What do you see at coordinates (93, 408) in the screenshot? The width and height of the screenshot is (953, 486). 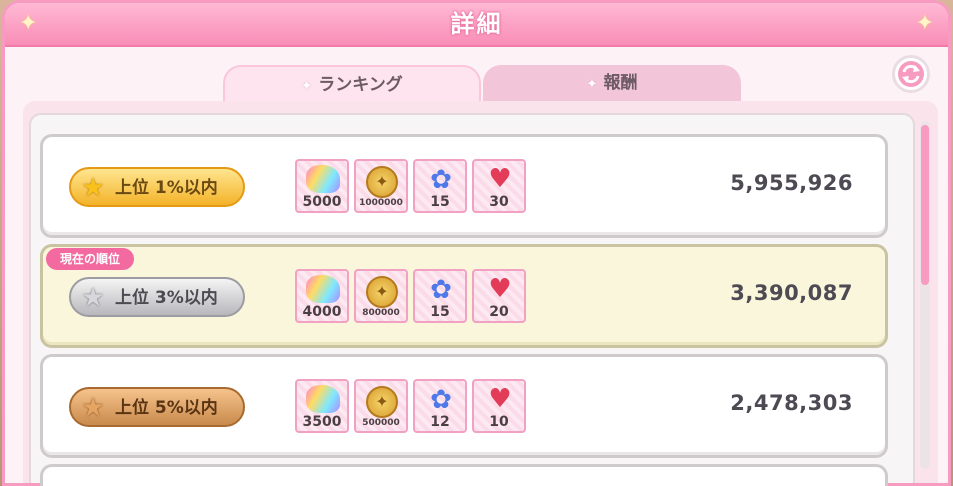 I see `bronze-star-icon: ★` at bounding box center [93, 408].